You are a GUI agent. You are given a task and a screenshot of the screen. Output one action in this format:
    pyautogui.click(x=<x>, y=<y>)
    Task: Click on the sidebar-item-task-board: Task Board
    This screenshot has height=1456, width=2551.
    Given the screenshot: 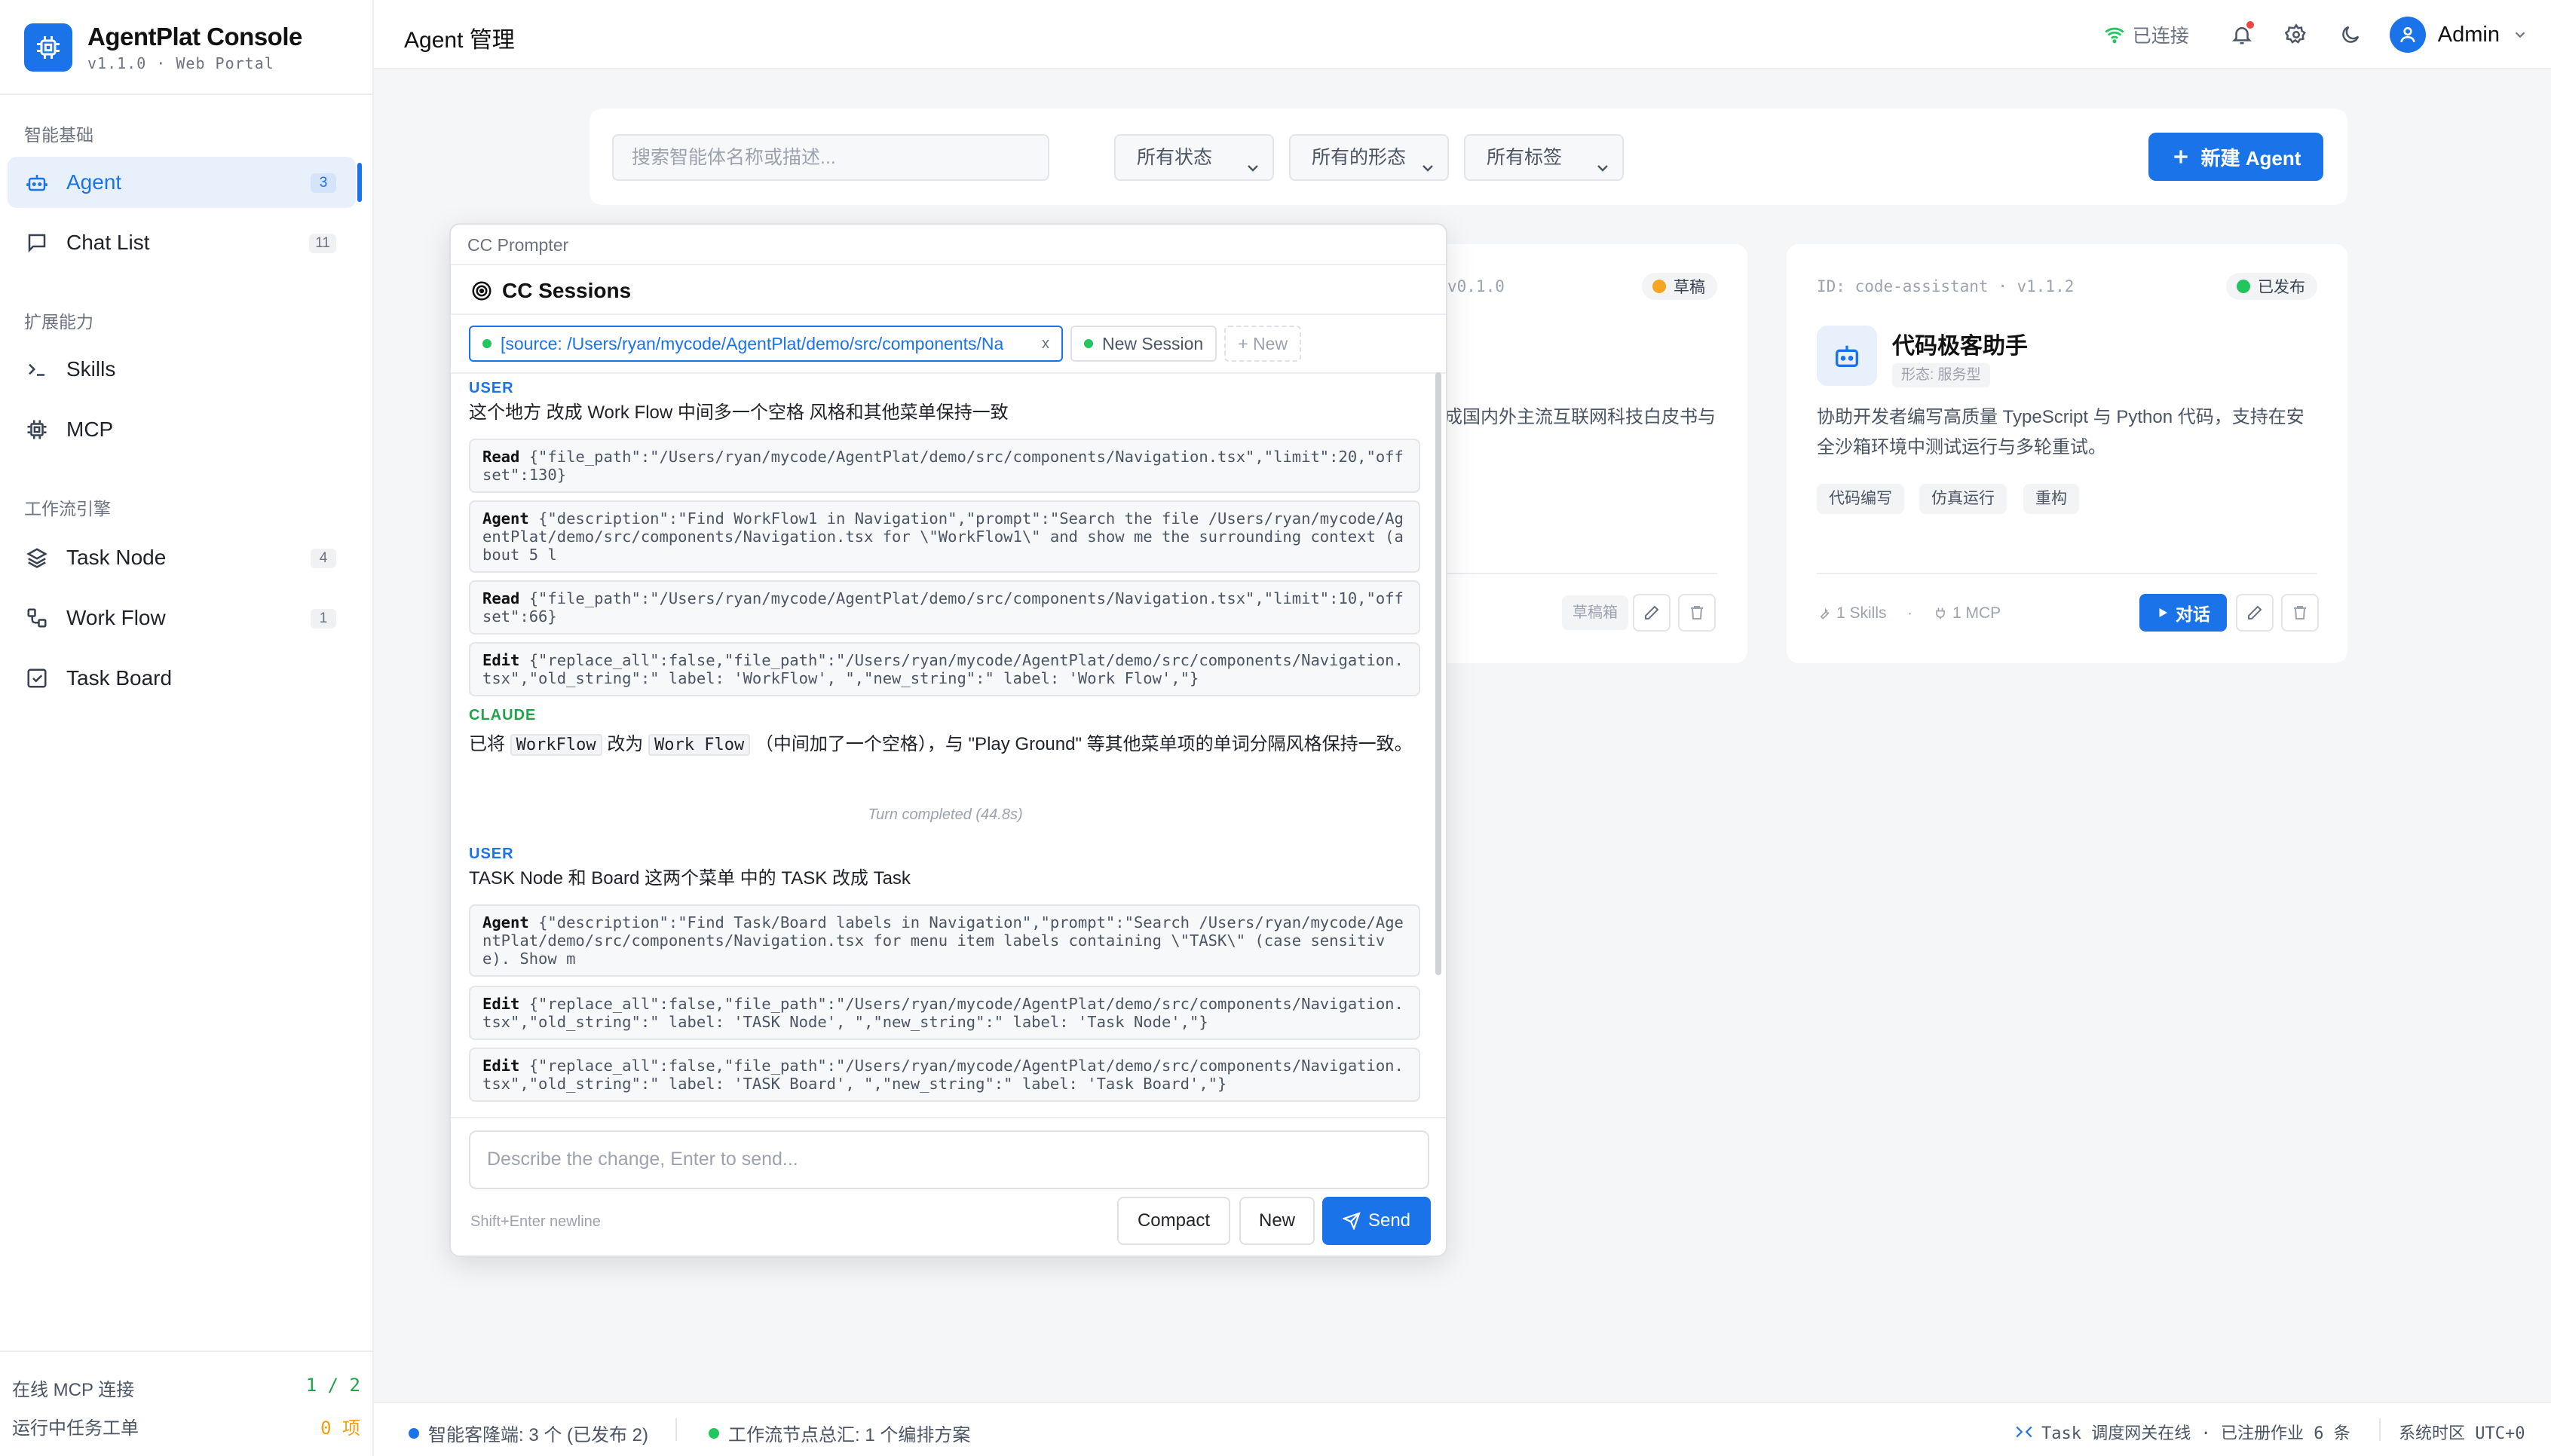 What is the action you would take?
    pyautogui.click(x=182, y=678)
    